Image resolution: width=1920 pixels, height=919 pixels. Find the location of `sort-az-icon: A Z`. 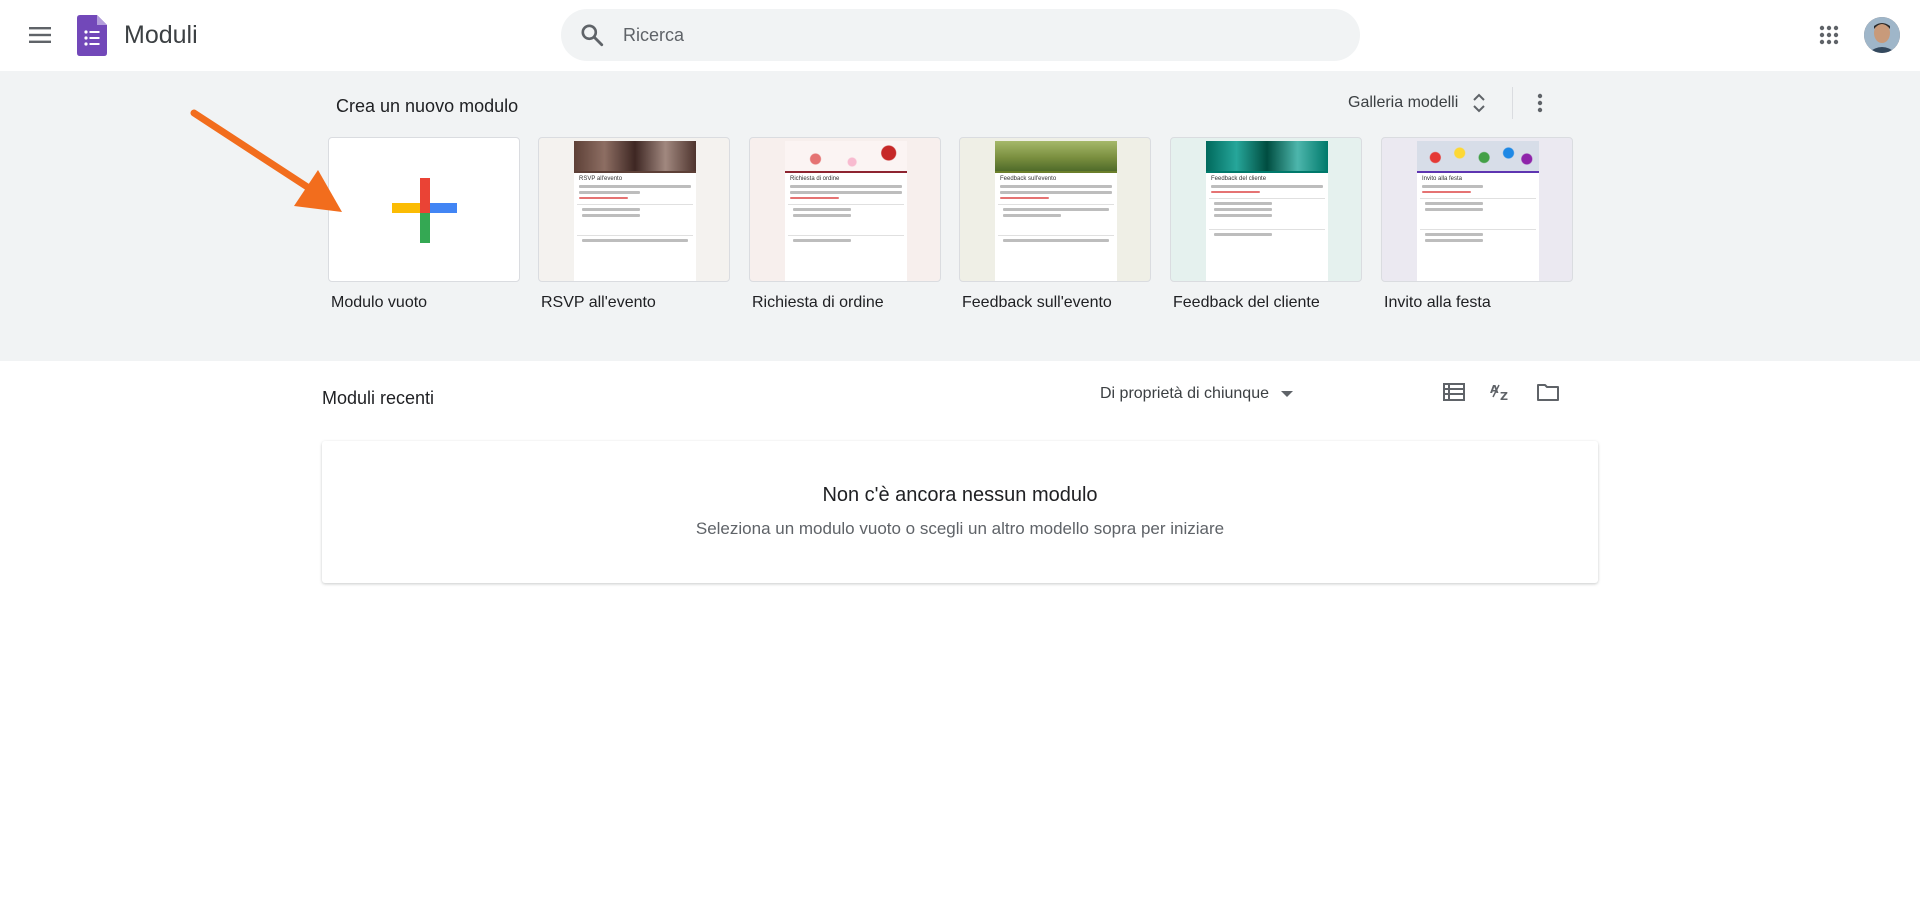

sort-az-icon: A Z is located at coordinates (1501, 392).